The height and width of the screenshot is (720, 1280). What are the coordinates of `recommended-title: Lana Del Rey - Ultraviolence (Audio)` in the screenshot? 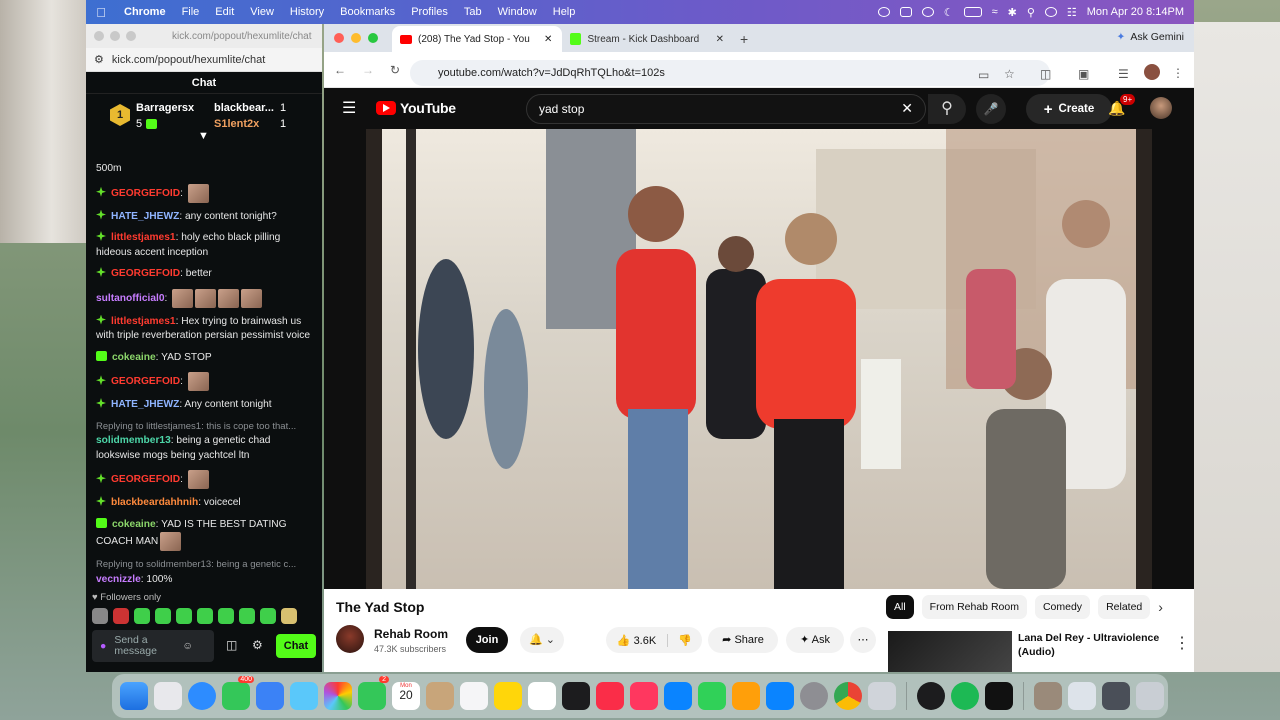 It's located at (1093, 645).